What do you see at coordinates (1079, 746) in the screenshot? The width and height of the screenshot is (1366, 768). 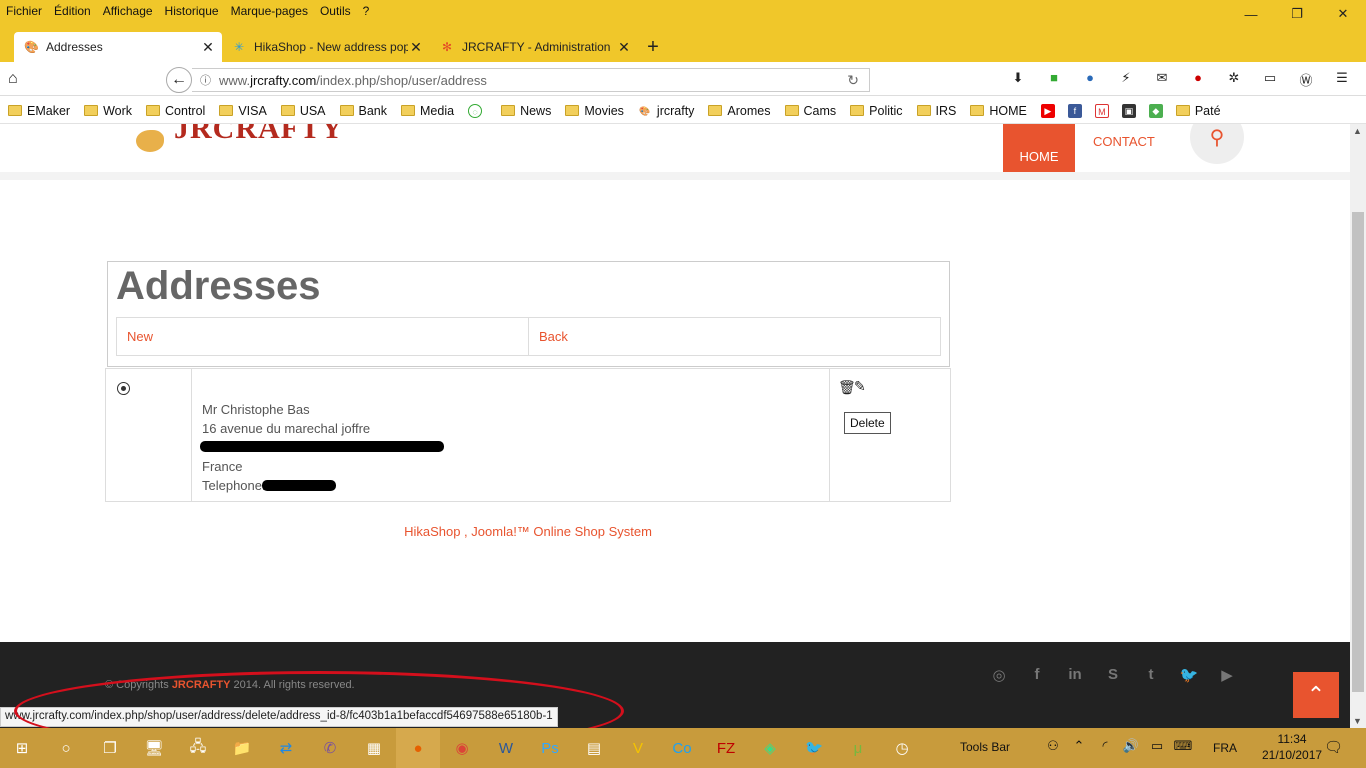 I see `chevron-up-icon: ⌃` at bounding box center [1079, 746].